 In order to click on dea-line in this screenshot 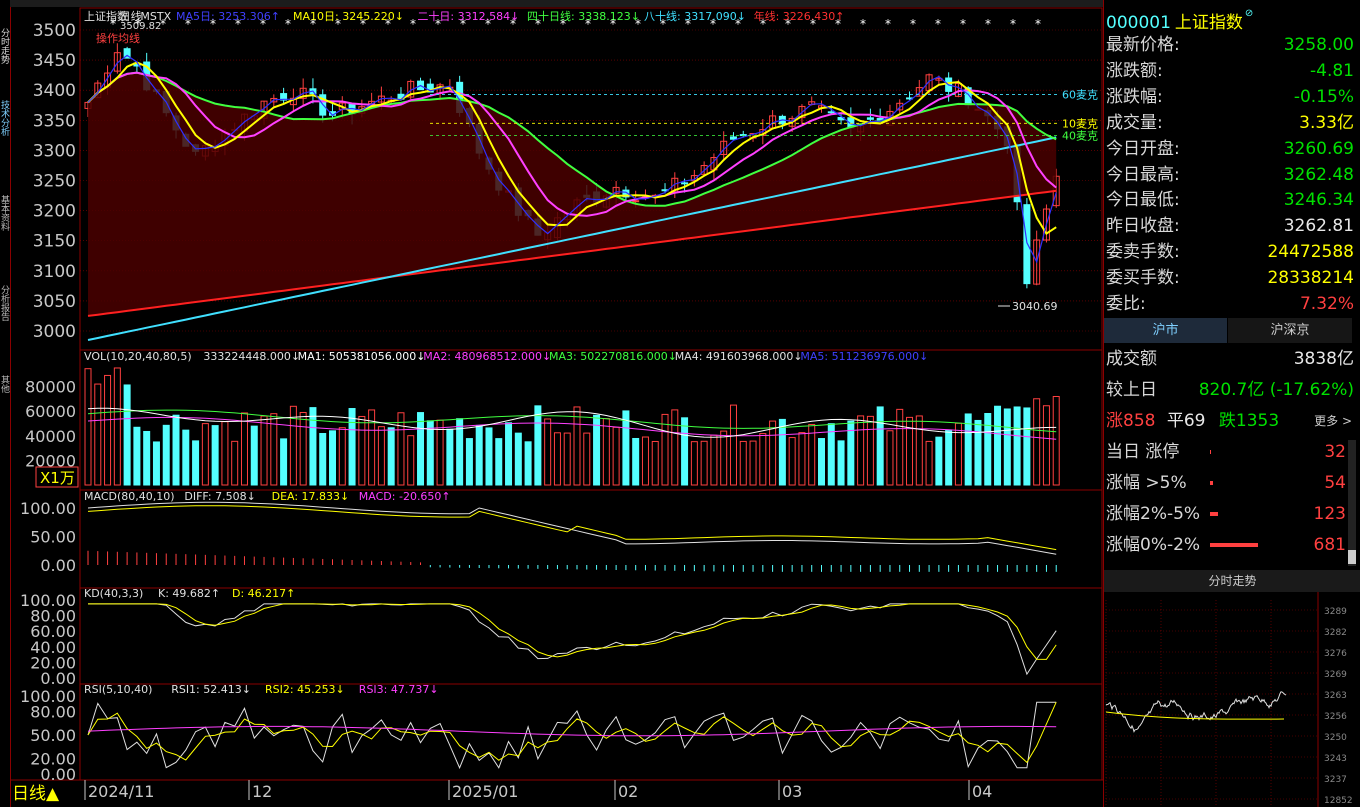, I will do `click(572, 528)`.